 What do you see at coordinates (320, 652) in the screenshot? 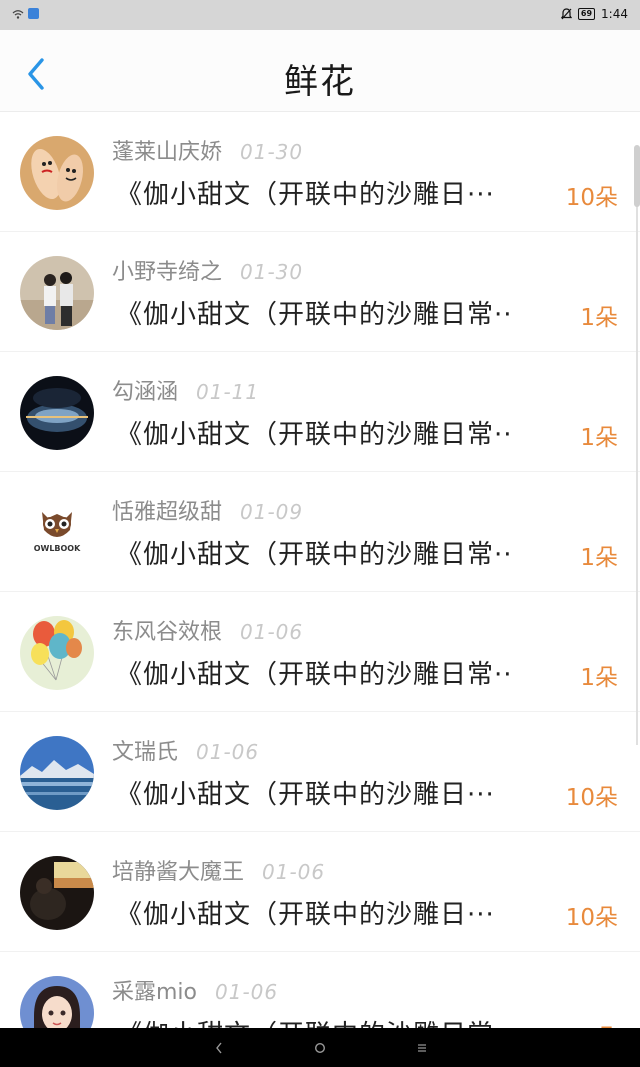
I see `list-item: 东风谷效根 01-06 《伽小甜文（开联中的沙雕日常·· 1朵` at bounding box center [320, 652].